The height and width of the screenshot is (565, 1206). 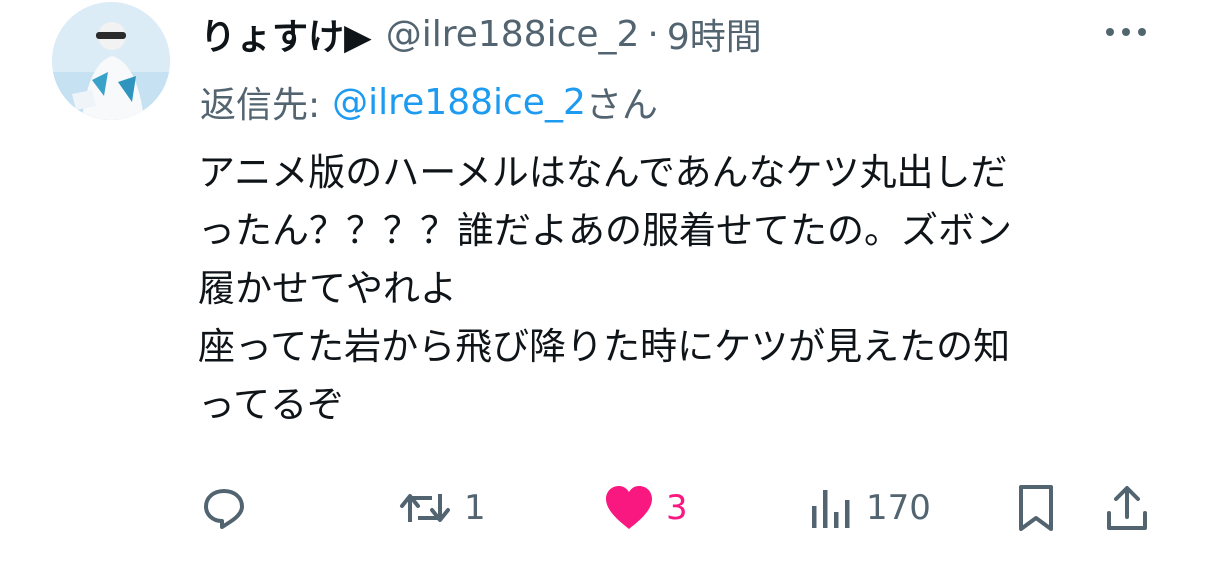 I want to click on retweet-icon, so click(x=425, y=508).